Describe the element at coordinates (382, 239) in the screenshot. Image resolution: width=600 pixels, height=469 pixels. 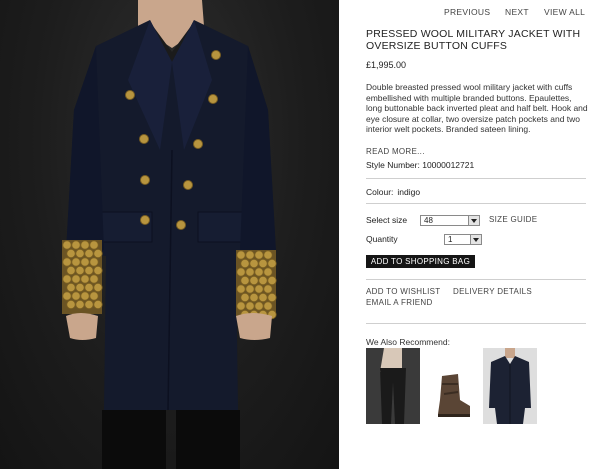
I see `quantity-label: Quantity` at that location.